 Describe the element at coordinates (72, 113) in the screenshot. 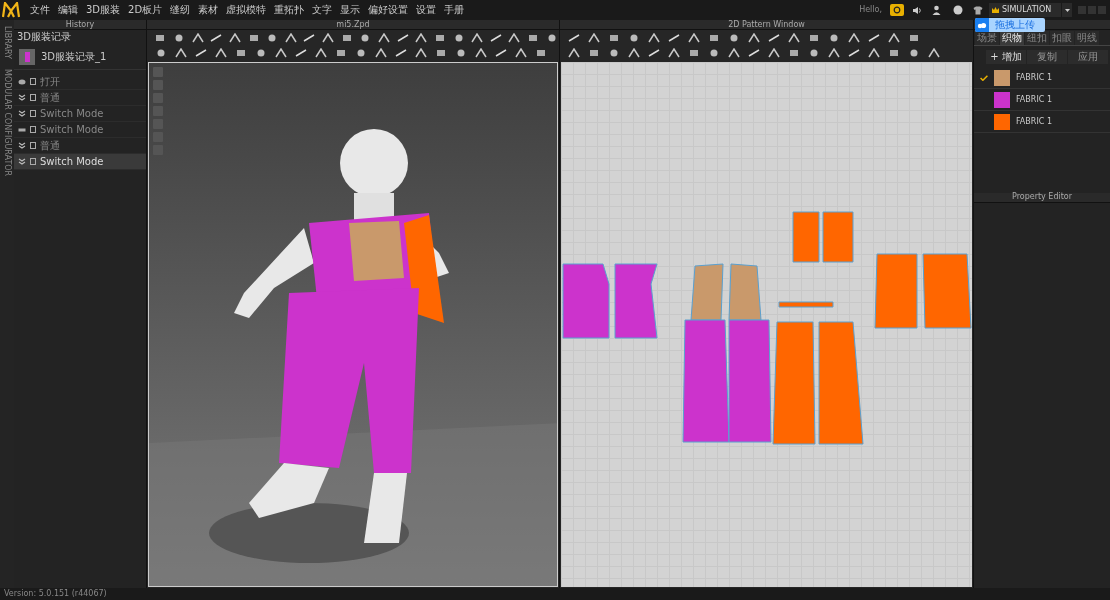

I see `history-label: Switch Mode` at that location.